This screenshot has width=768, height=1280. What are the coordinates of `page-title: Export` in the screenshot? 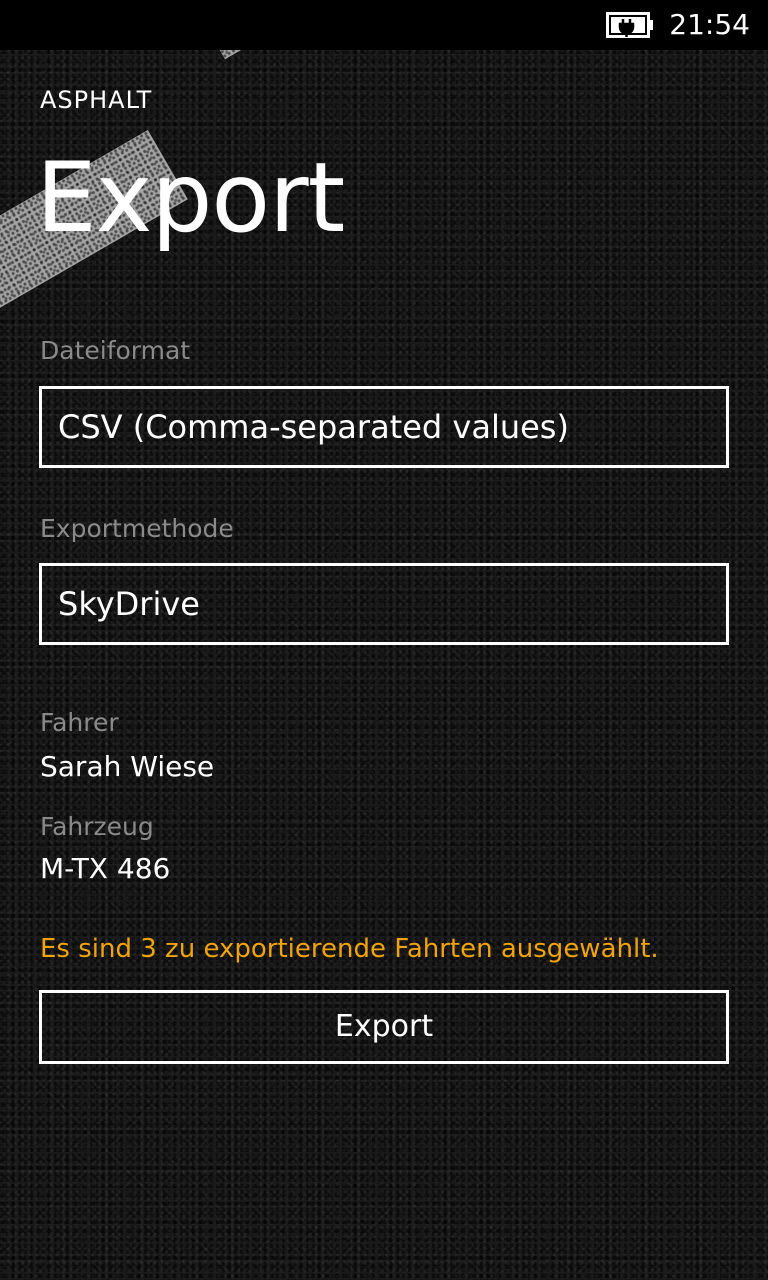 It's located at (190, 198).